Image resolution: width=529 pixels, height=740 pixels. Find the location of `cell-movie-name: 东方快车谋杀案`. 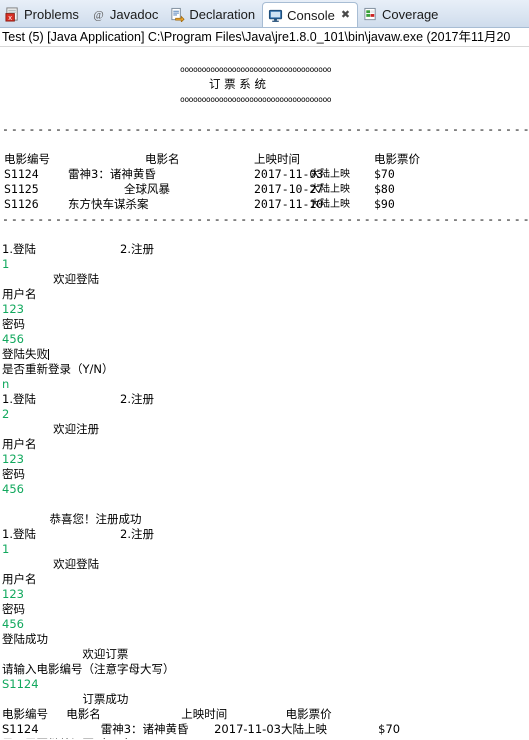

cell-movie-name: 东方快车谋杀案 is located at coordinates (108, 204).